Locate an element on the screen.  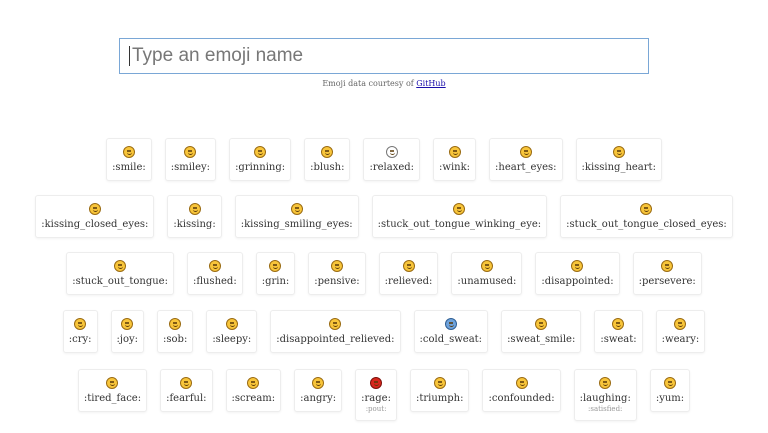
emoji-label: :rage: is located at coordinates (376, 398).